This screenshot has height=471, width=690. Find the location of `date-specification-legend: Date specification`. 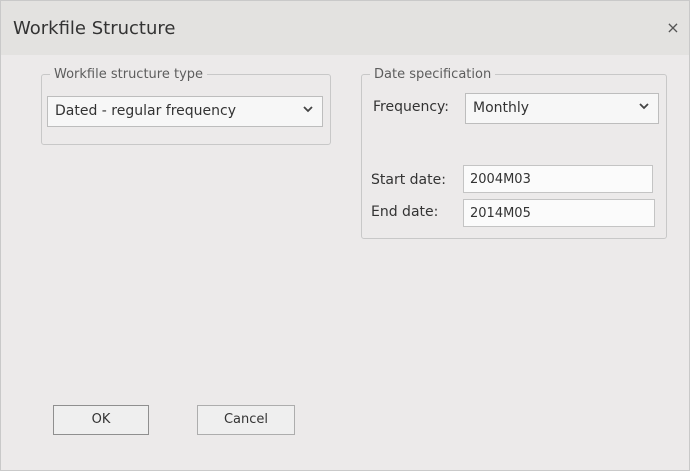

date-specification-legend: Date specification is located at coordinates (433, 74).